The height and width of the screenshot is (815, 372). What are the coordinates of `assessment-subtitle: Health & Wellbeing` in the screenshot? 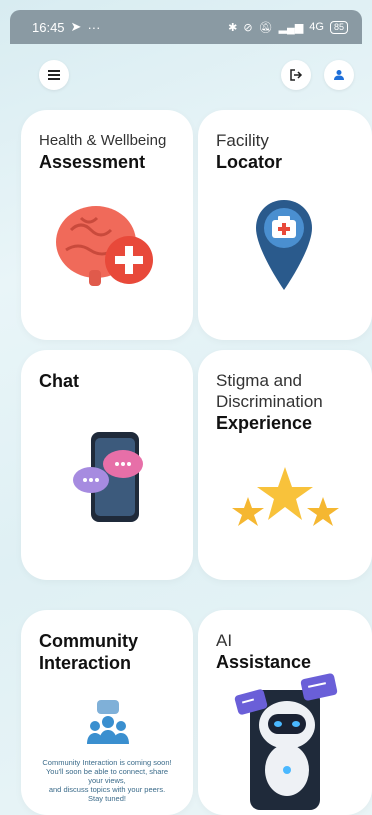 It's located at (103, 140).